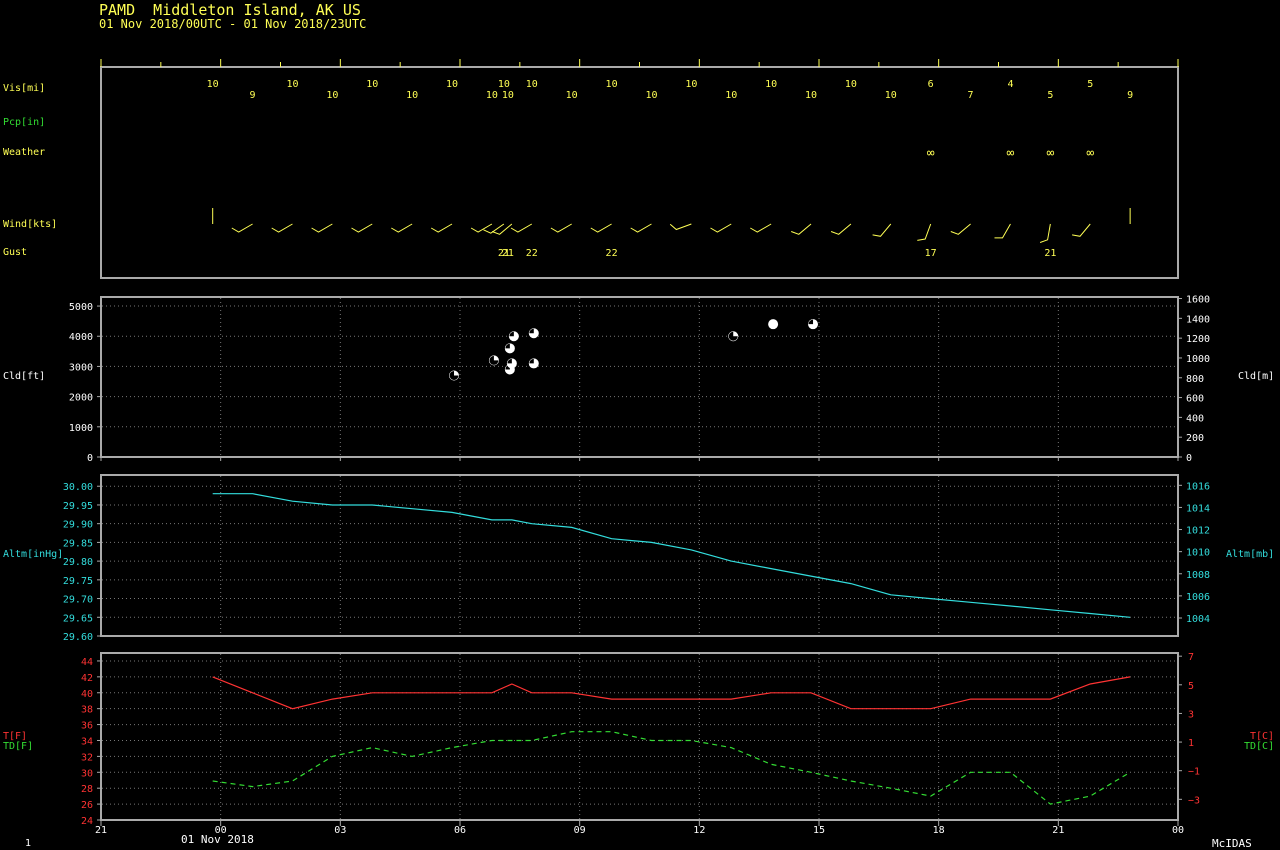 This screenshot has width=1280, height=850. Describe the element at coordinates (81, 398) in the screenshot. I see `cloud-ft-tick-label: 2000` at that location.